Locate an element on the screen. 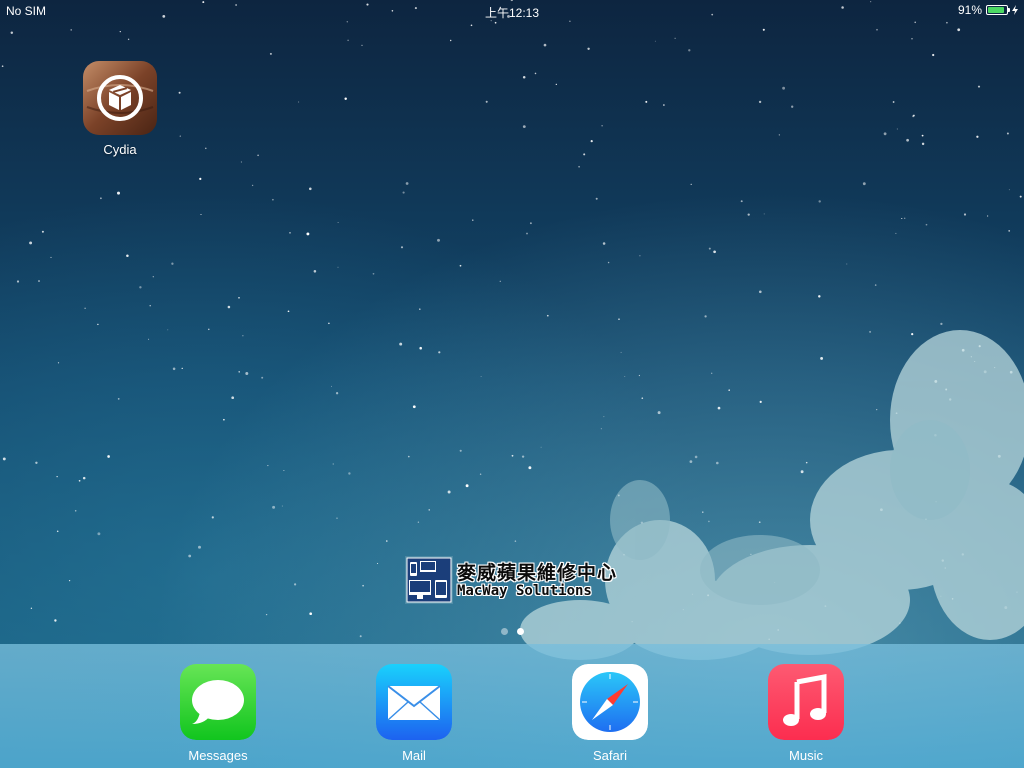  app-label: Mail is located at coordinates (414, 755).